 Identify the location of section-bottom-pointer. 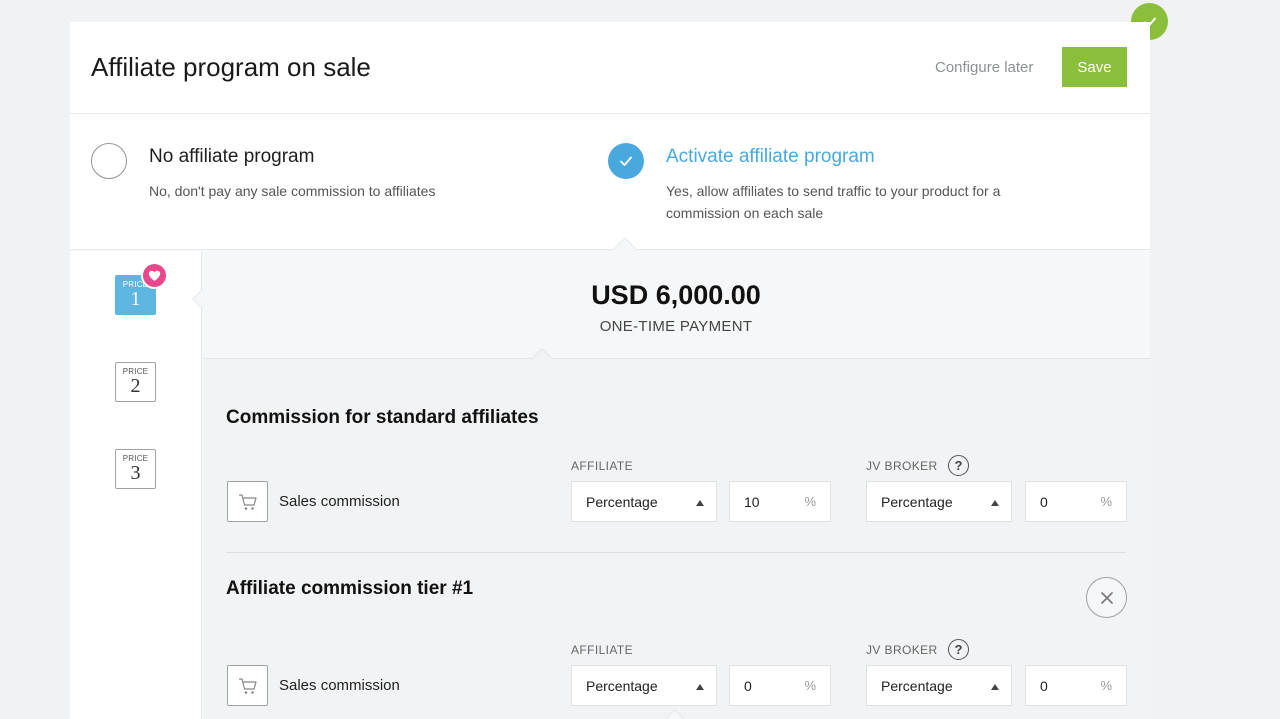
(675, 714).